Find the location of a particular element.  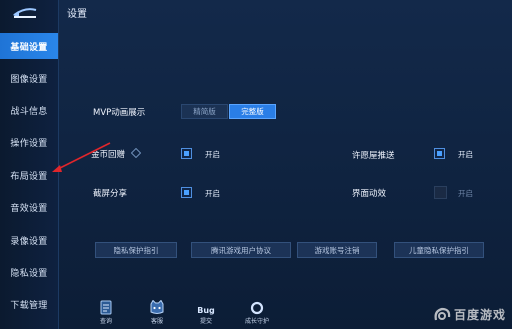

screenshot-share-state: 开启 is located at coordinates (212, 193).